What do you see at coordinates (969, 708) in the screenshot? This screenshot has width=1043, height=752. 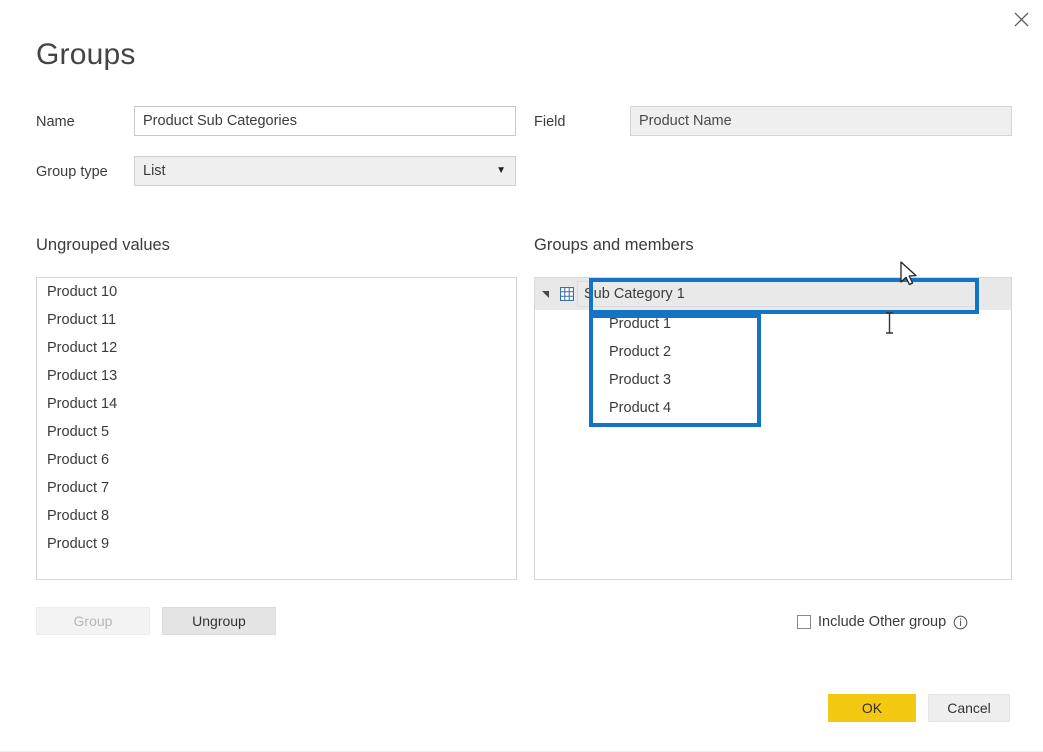 I see `cancel-button: Cancel` at bounding box center [969, 708].